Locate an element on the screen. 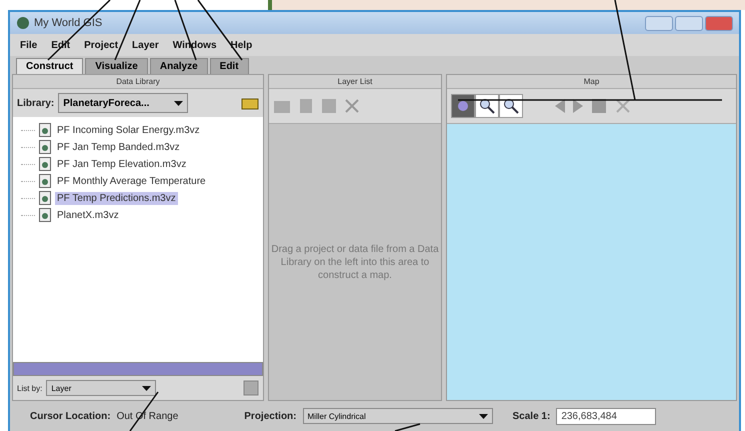 The height and width of the screenshot is (431, 745). folder-icon is located at coordinates (250, 103).